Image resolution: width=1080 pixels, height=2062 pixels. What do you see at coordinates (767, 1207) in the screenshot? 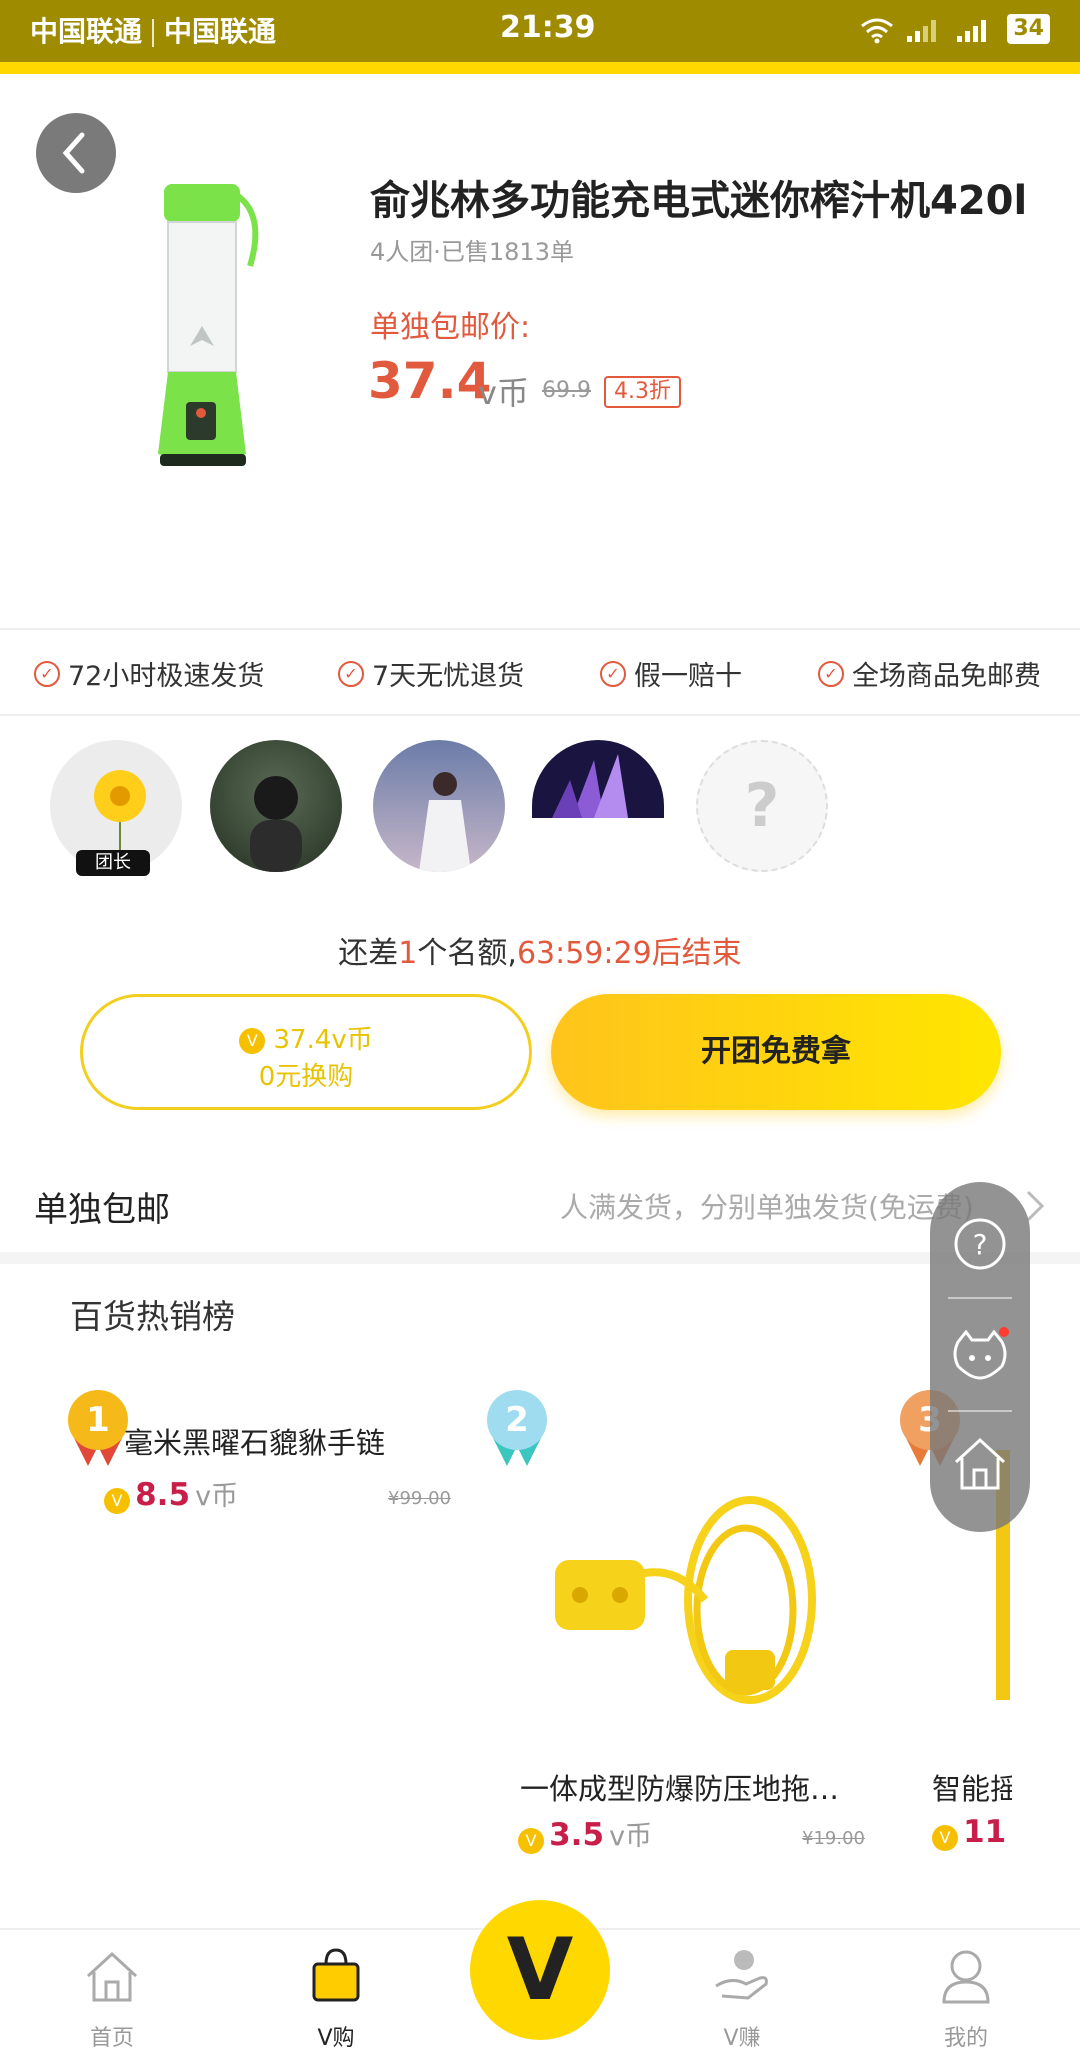
I see `shipping-detail: 人满发货，分别单独发货(免运费)` at bounding box center [767, 1207].